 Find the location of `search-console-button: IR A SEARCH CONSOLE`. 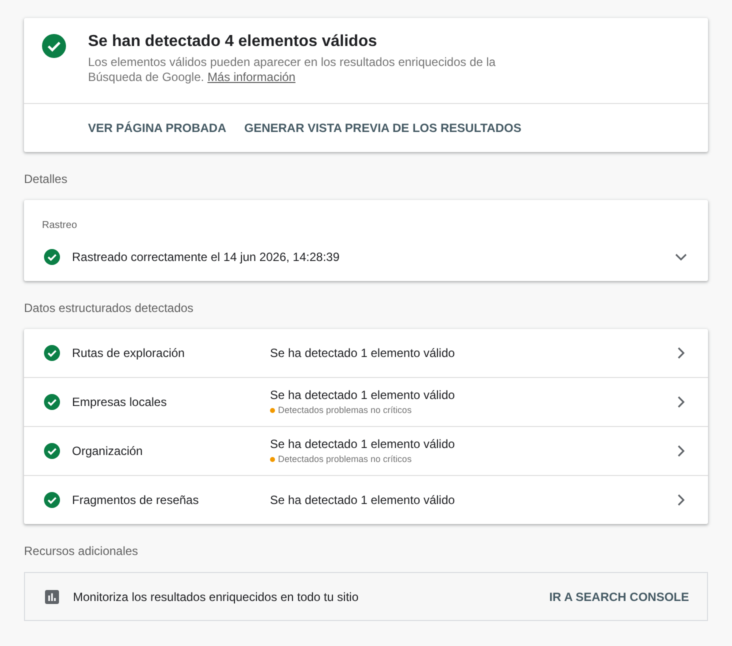

search-console-button: IR A SEARCH CONSOLE is located at coordinates (619, 596).